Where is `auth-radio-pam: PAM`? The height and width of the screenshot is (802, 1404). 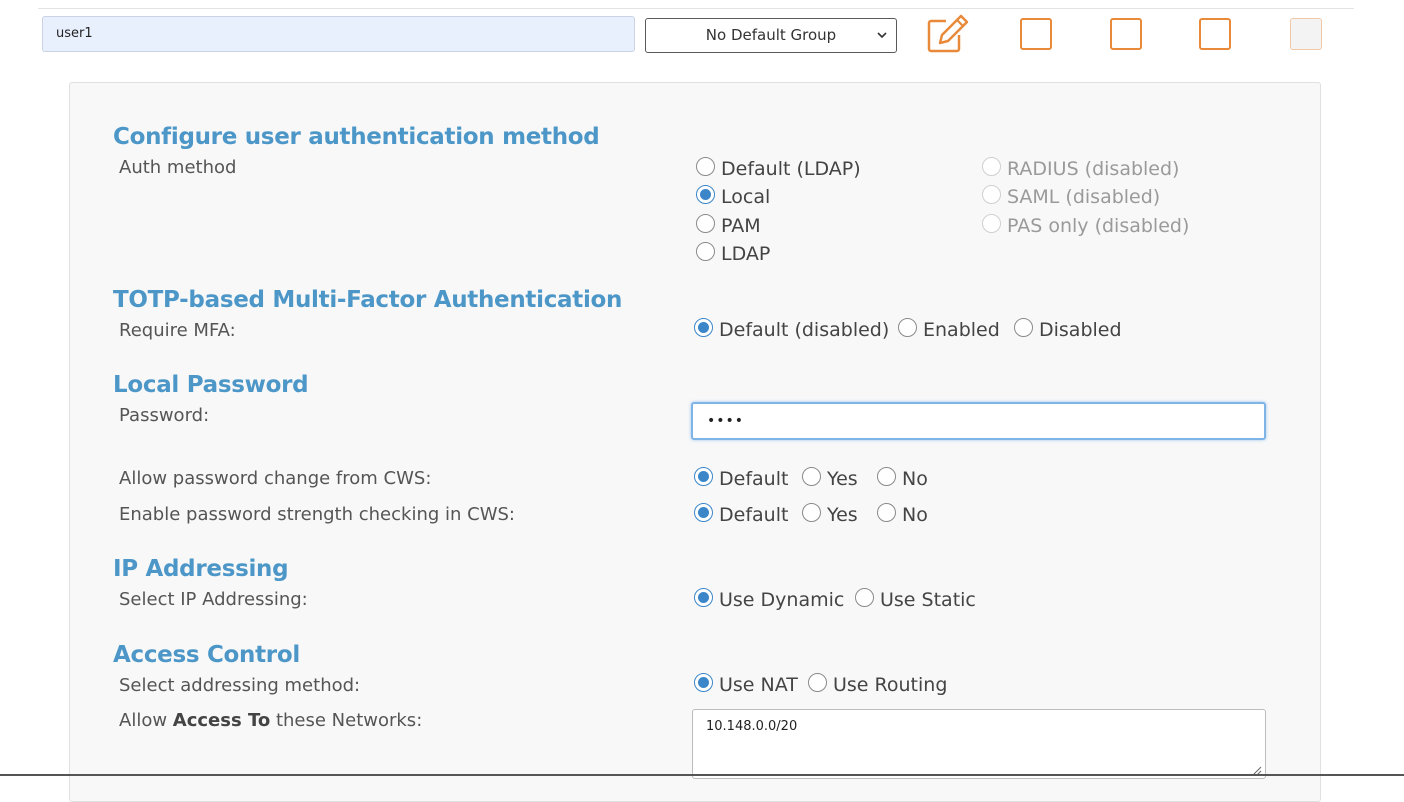 auth-radio-pam: PAM is located at coordinates (728, 225).